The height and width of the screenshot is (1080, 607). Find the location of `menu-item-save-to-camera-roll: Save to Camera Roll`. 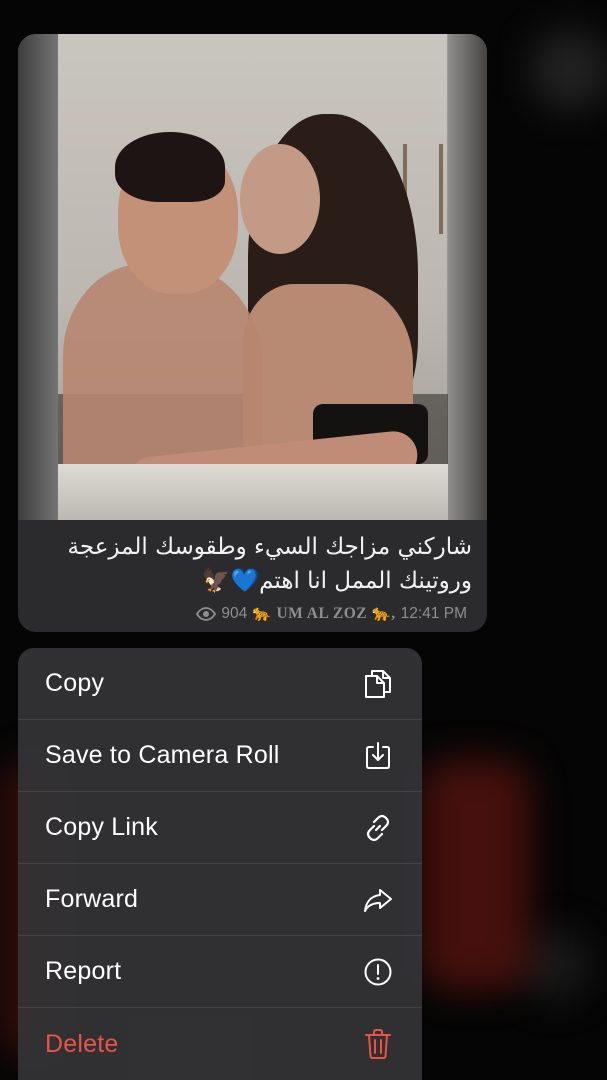

menu-item-save-to-camera-roll: Save to Camera Roll is located at coordinates (220, 756).